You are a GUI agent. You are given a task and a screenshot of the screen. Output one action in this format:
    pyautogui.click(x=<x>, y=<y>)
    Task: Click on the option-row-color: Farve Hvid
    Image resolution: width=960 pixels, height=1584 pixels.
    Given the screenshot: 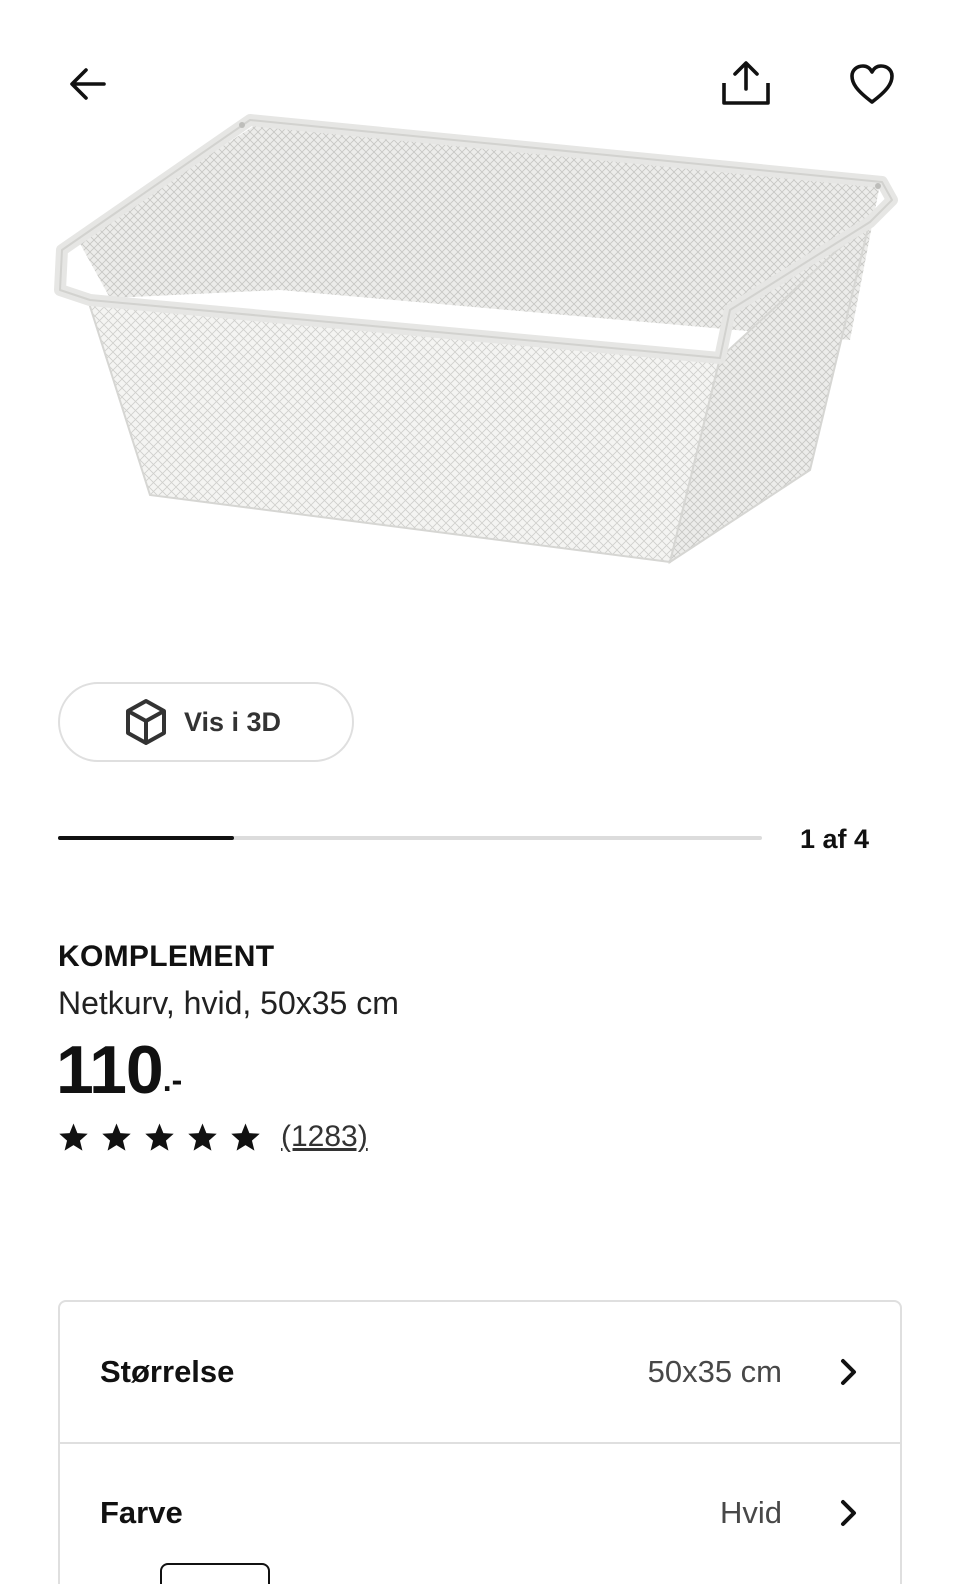 What is the action you would take?
    pyautogui.click(x=480, y=1512)
    